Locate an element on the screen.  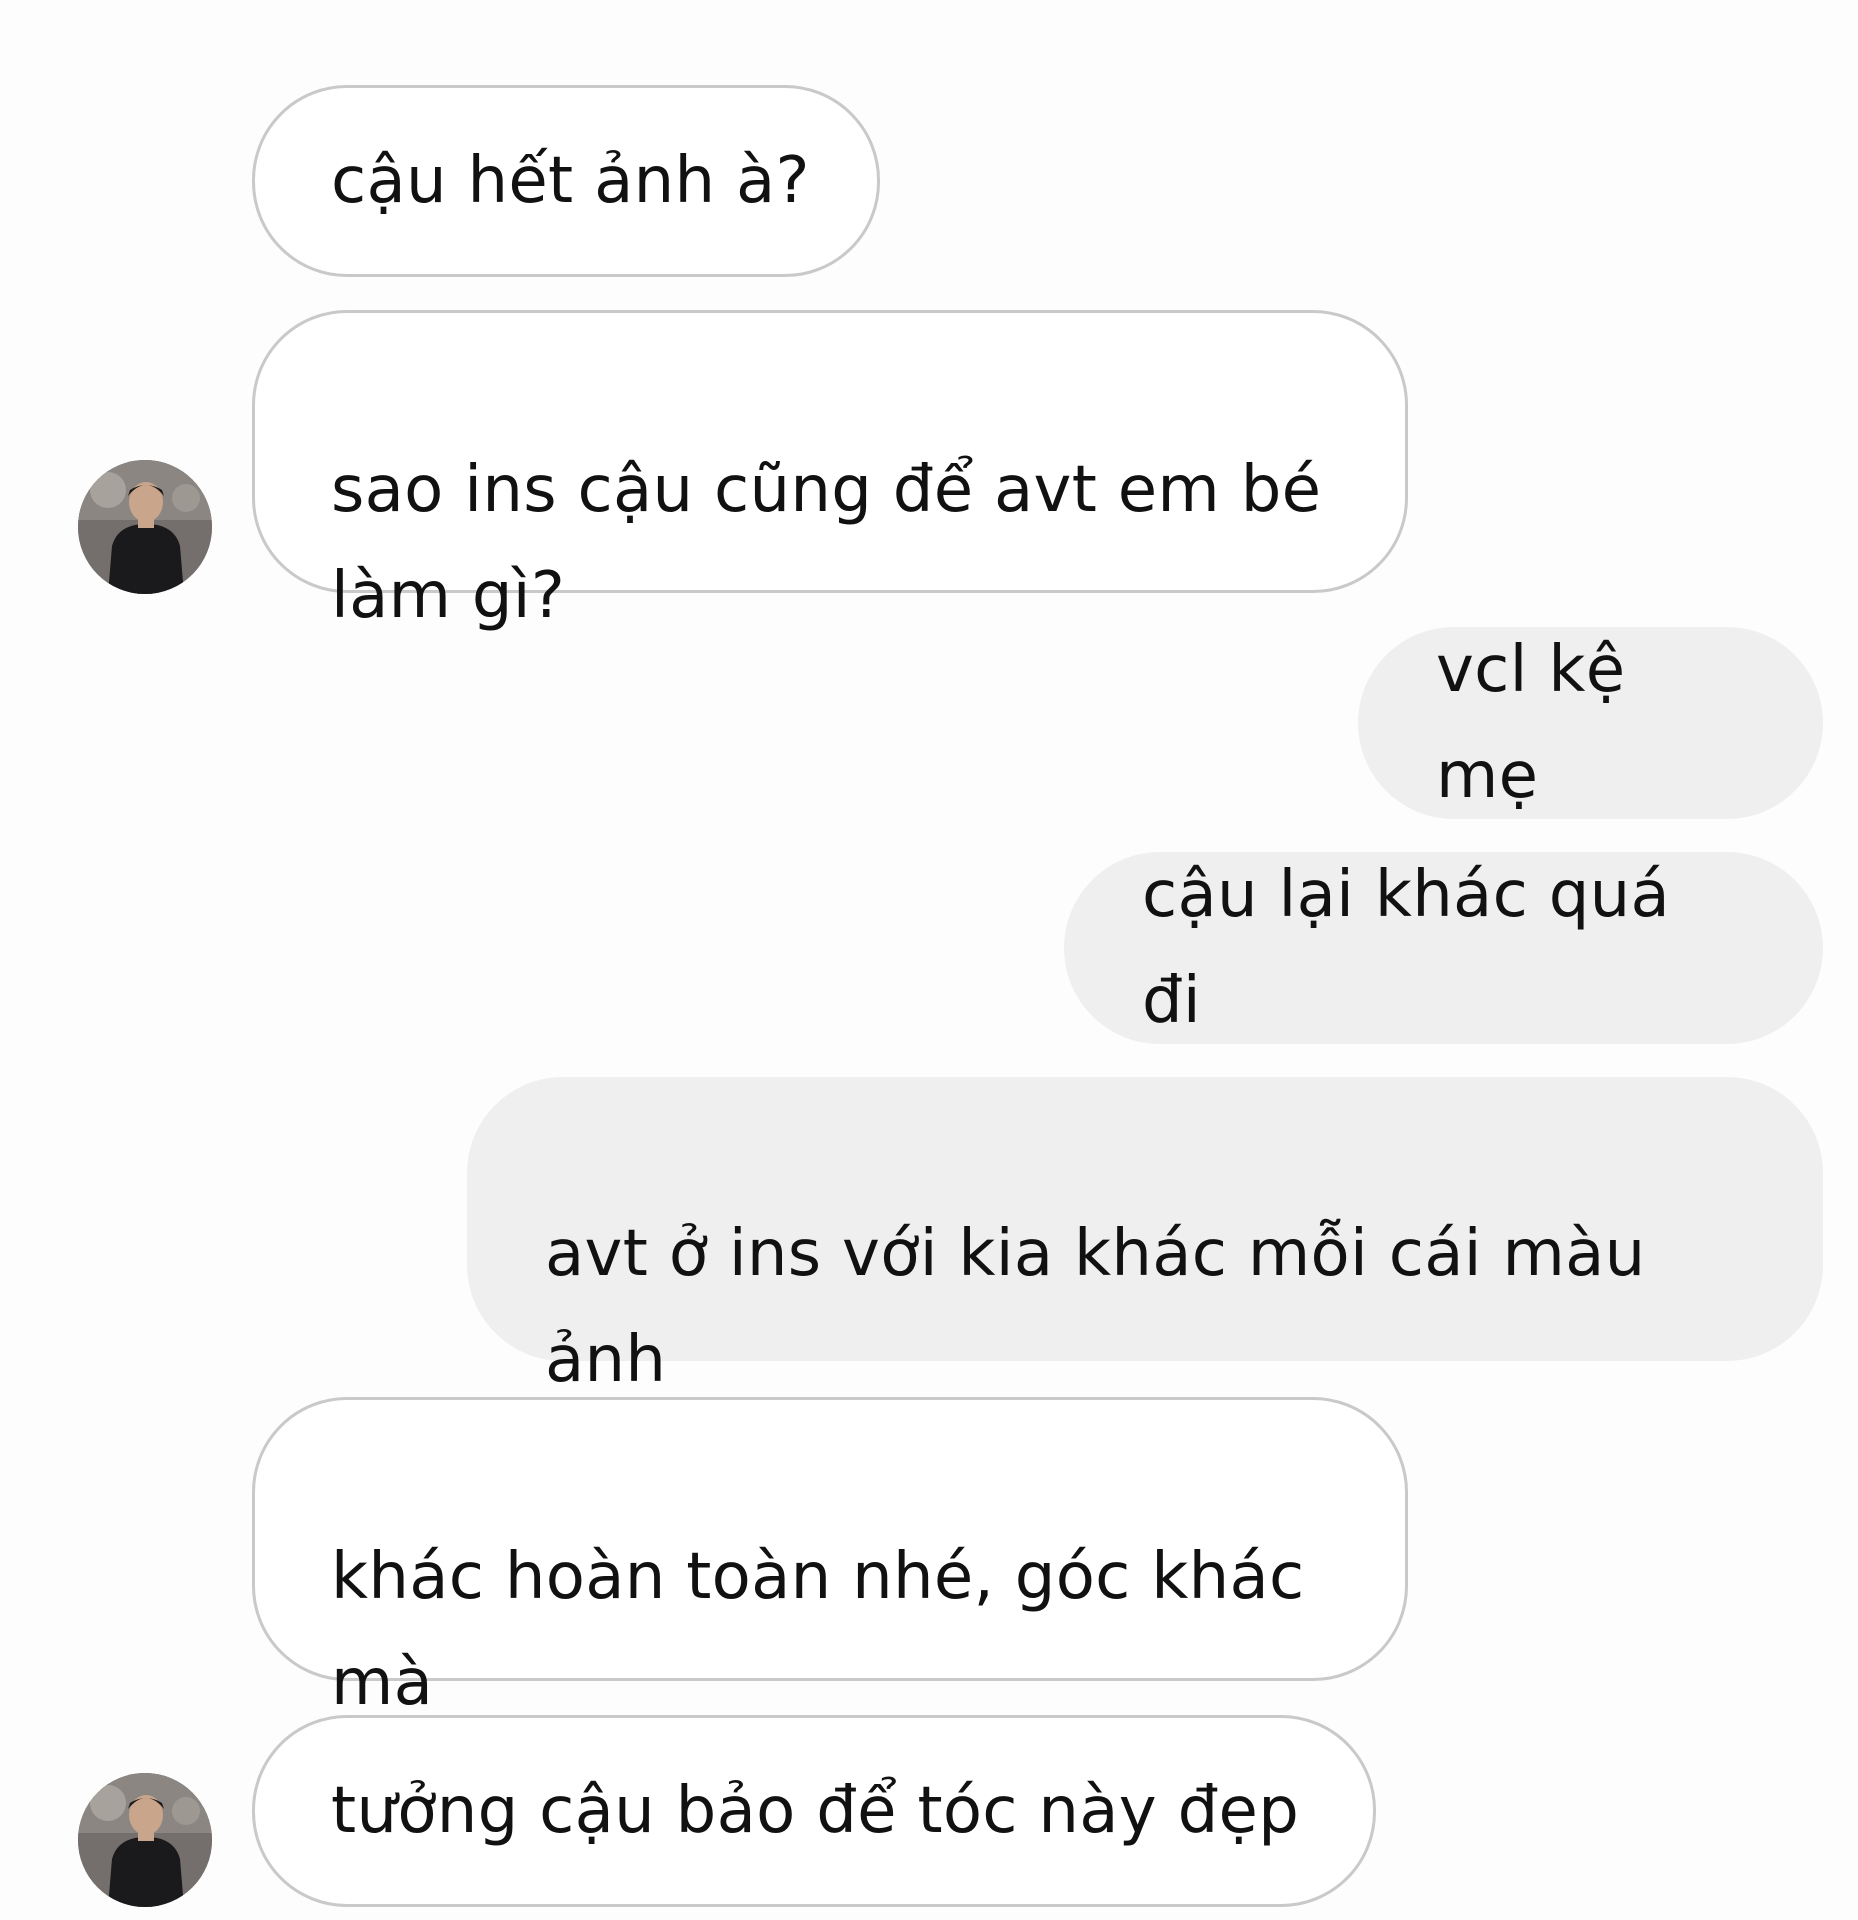
message-text: cậu lại khác quá đi is located at coordinates (1406, 948).